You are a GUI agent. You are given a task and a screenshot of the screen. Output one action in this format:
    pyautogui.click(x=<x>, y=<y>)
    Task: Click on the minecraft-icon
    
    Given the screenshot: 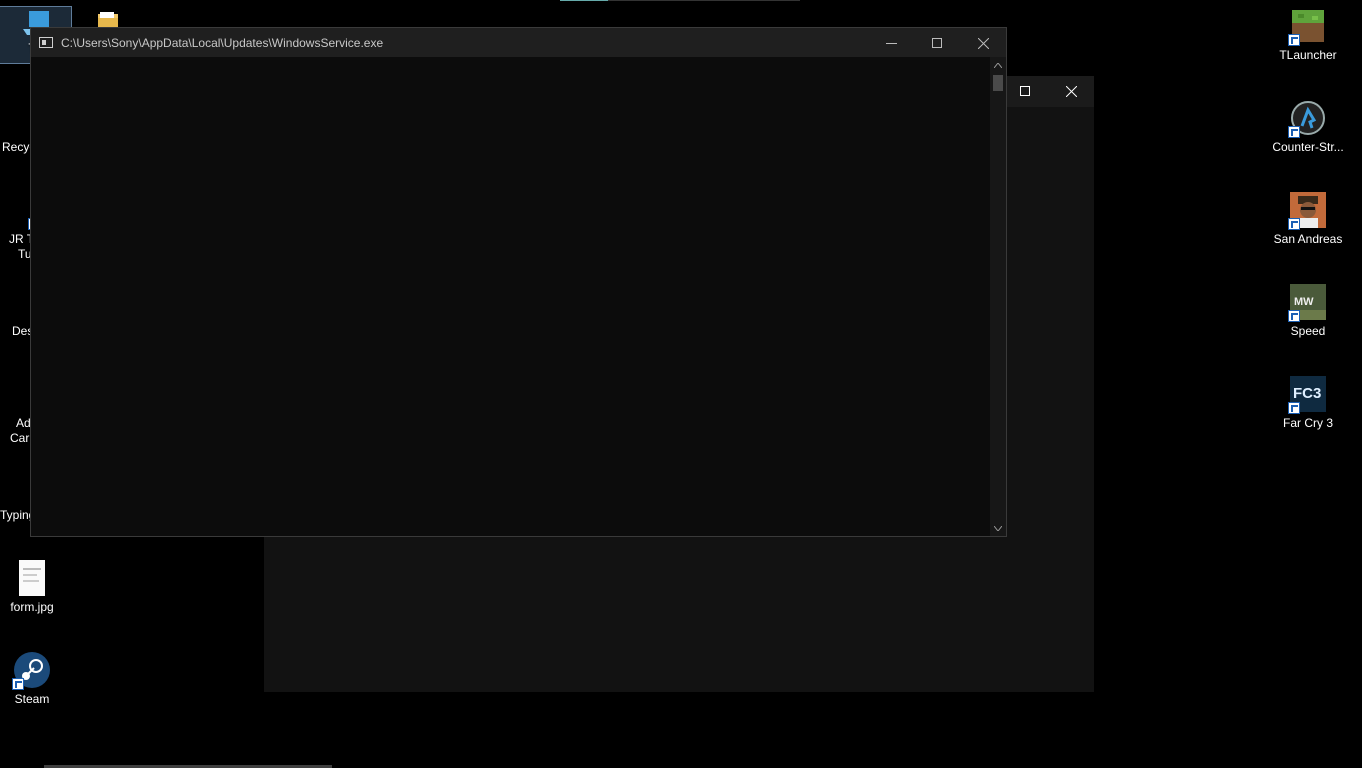 What is the action you would take?
    pyautogui.click(x=1307, y=27)
    